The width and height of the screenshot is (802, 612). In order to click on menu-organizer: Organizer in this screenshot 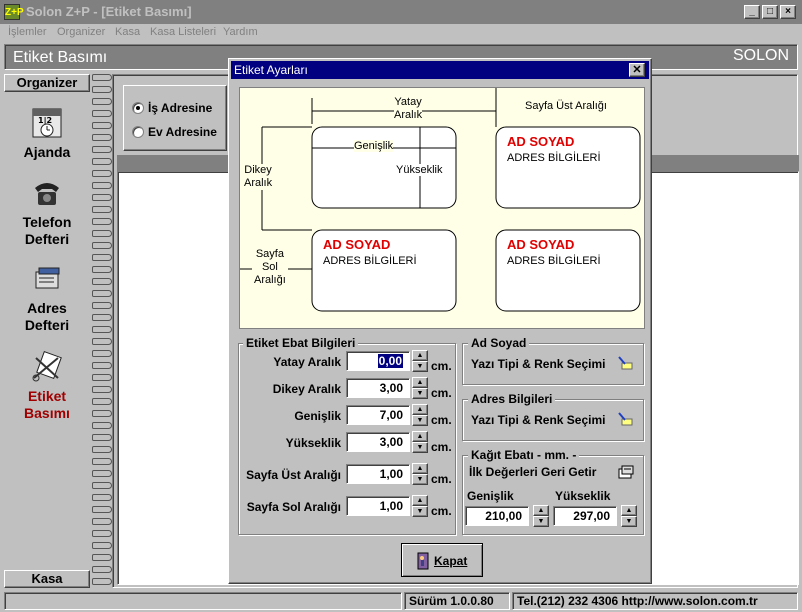, I will do `click(81, 32)`.